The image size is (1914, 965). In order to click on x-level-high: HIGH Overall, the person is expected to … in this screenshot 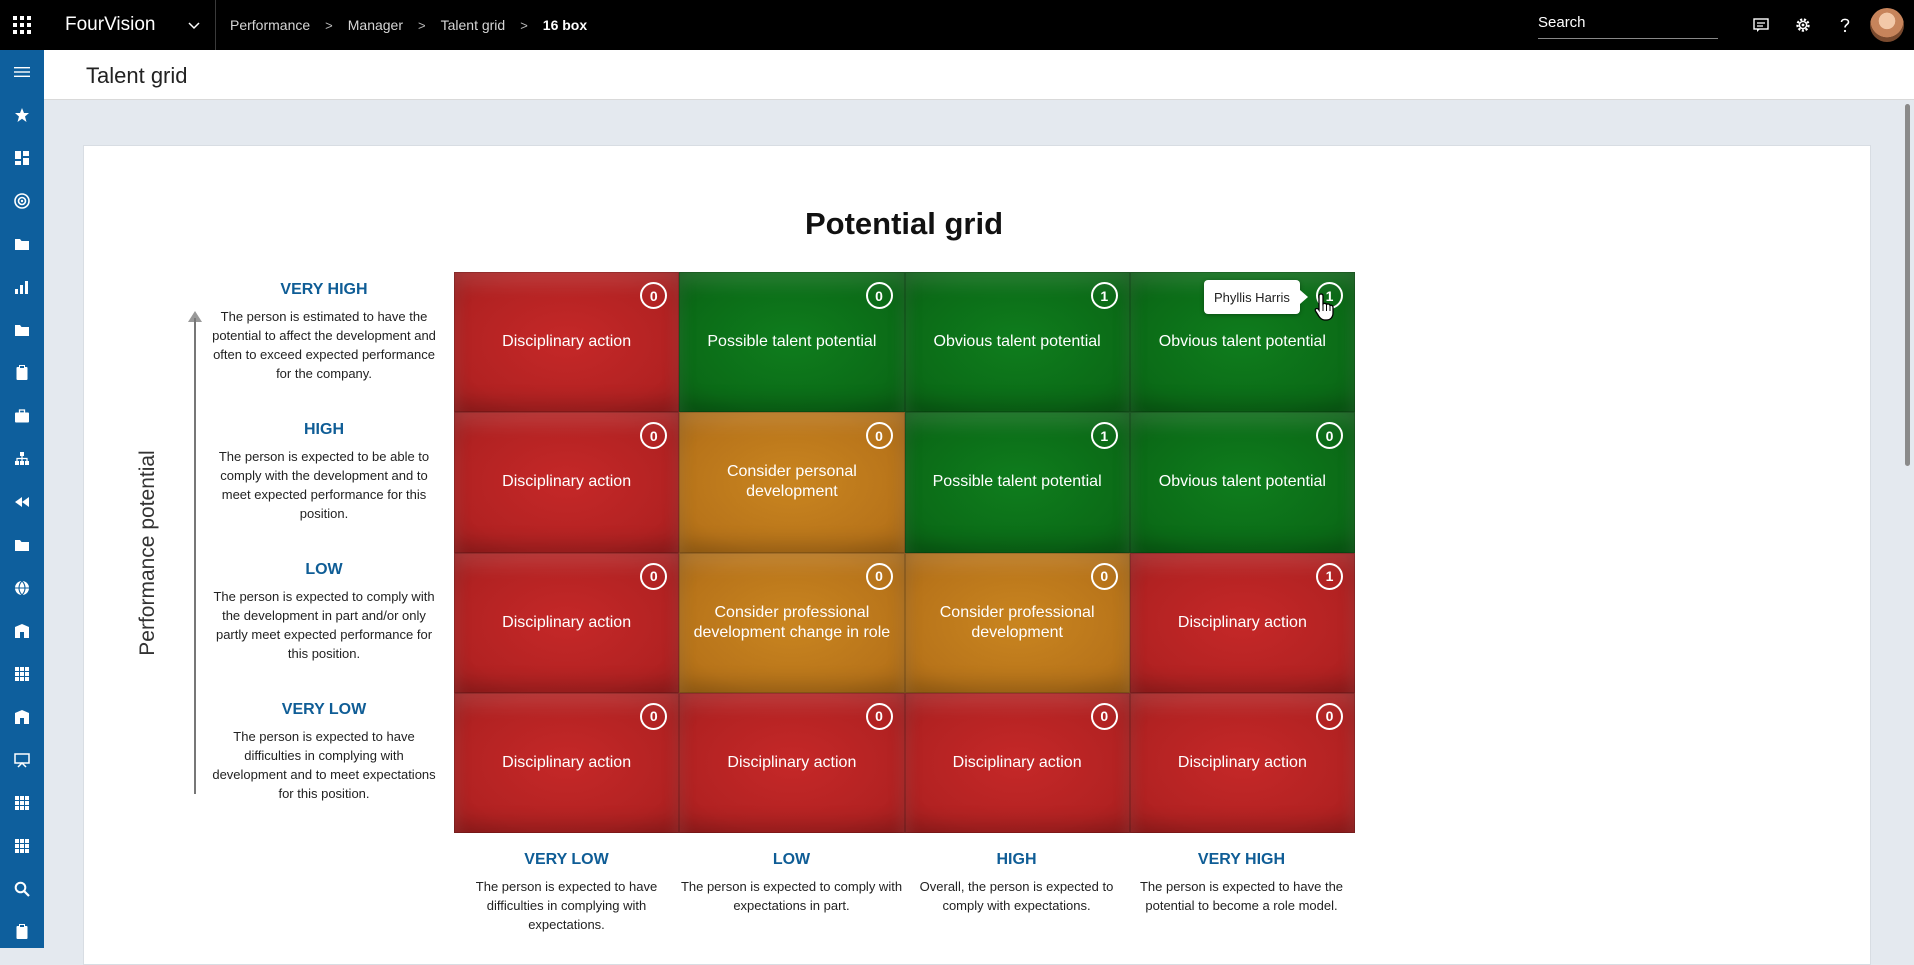, I will do `click(1016, 883)`.